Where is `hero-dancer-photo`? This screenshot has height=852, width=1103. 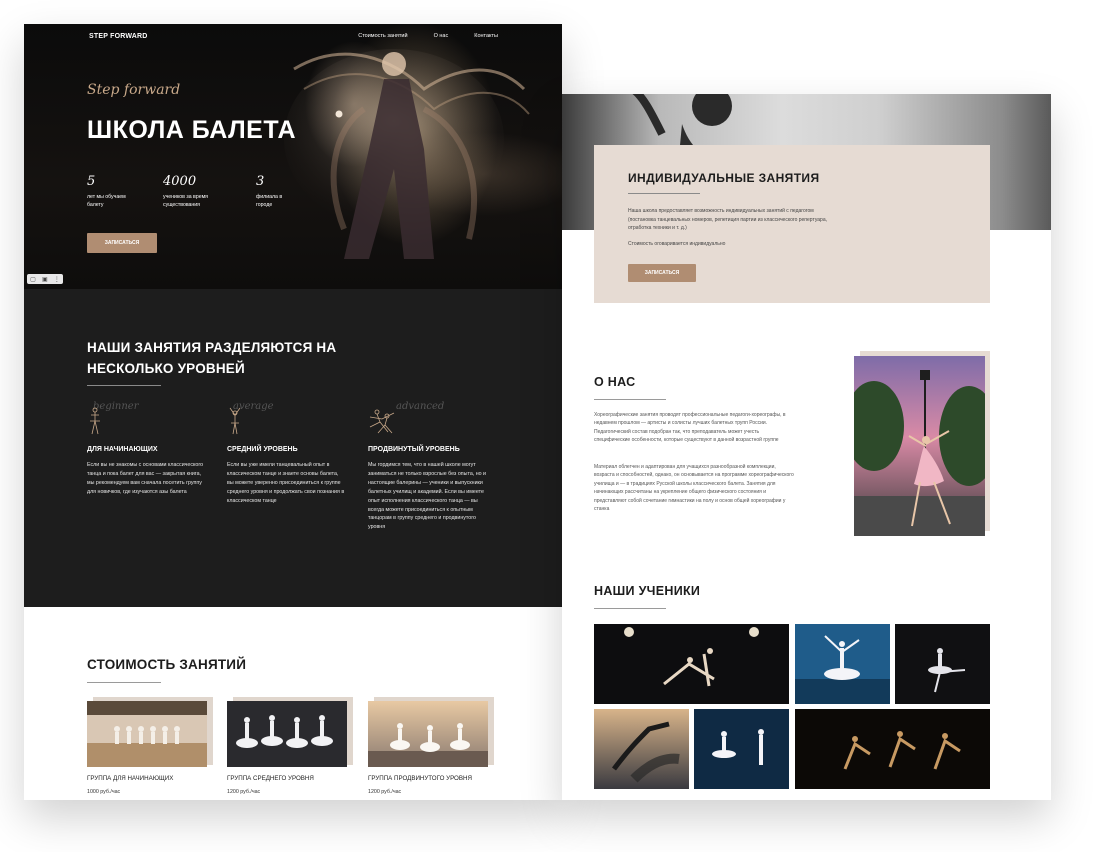
hero-dancer-photo is located at coordinates (407, 154).